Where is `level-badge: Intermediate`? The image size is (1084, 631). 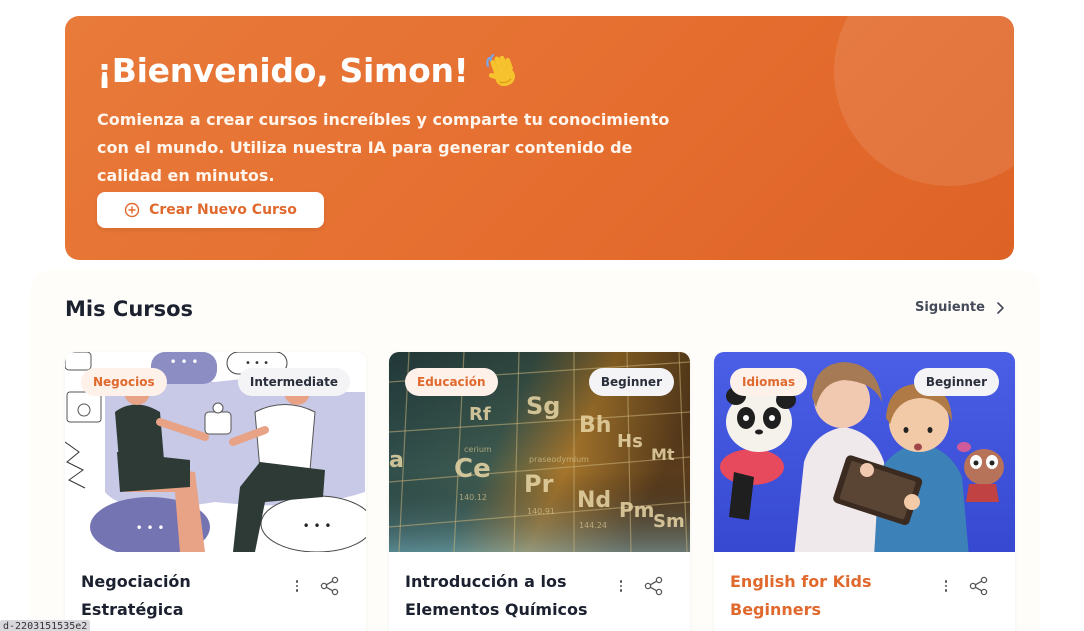
level-badge: Intermediate is located at coordinates (293, 382).